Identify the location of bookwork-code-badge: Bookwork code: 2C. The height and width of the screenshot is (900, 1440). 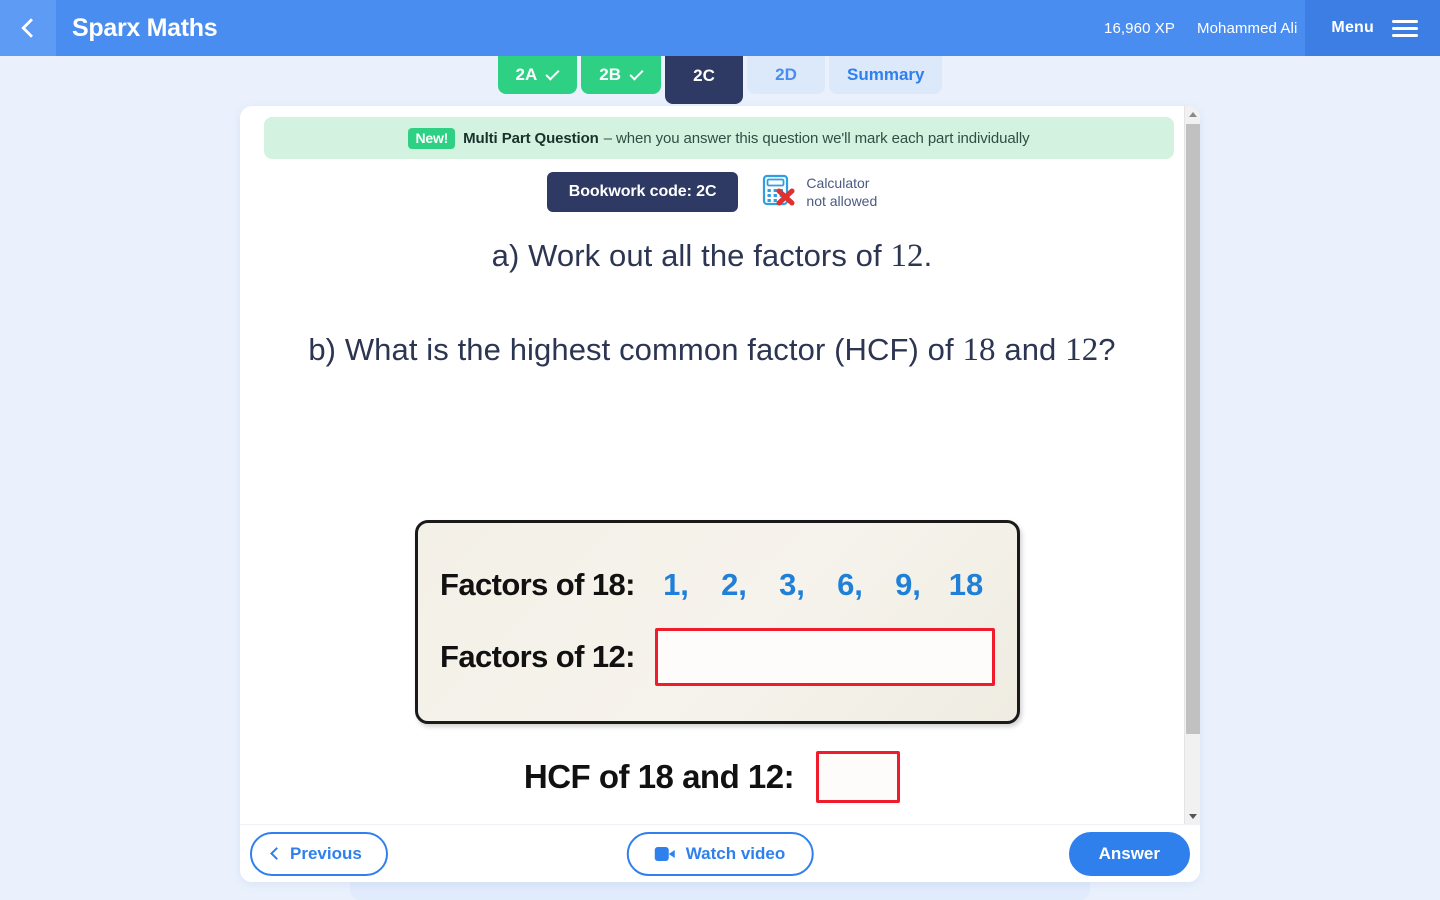
(642, 192).